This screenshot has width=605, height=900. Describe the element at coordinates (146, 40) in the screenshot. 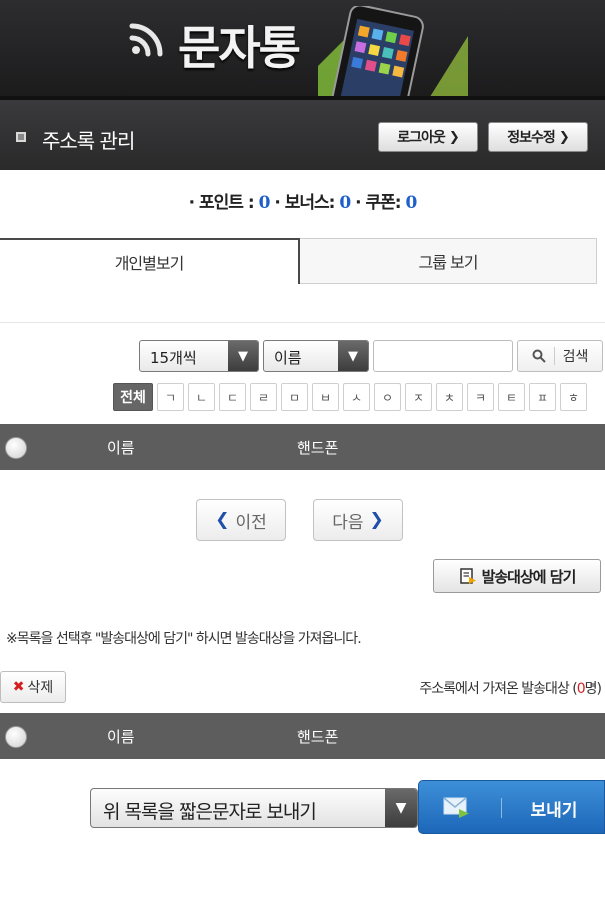

I see `signal-icon` at that location.